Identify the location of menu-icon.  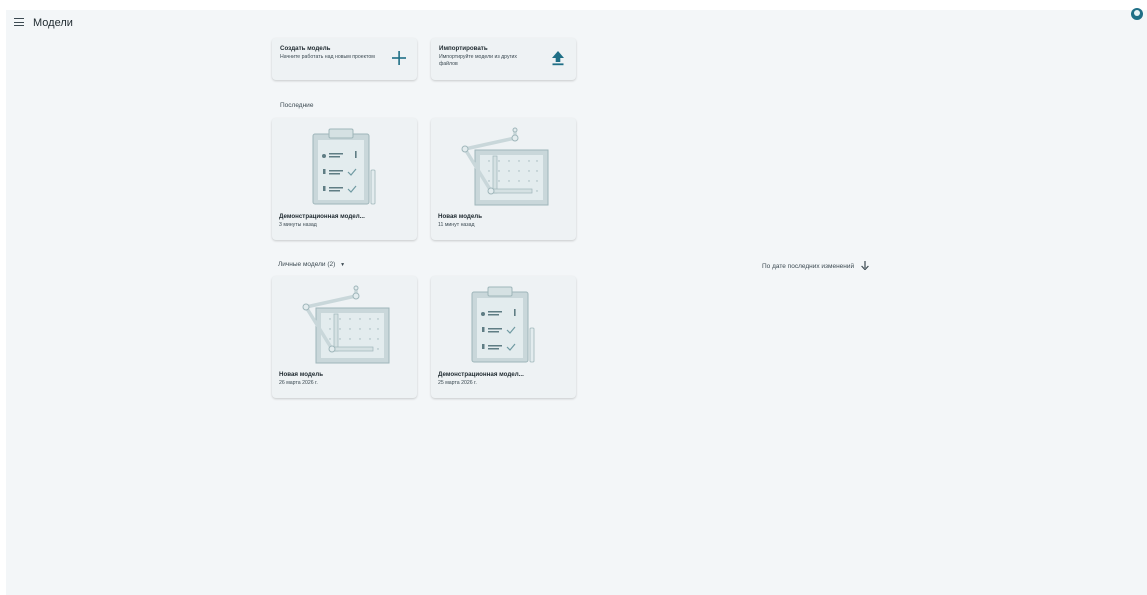
(19, 22).